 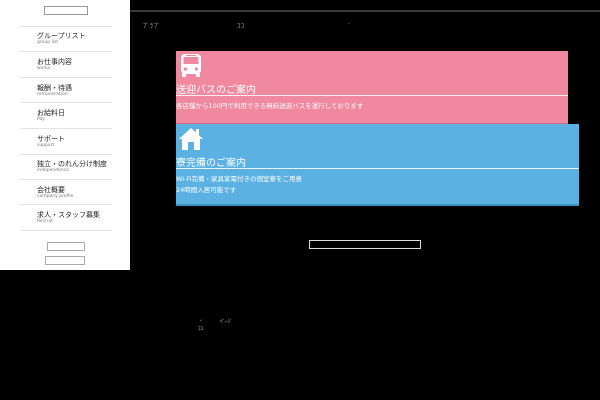 What do you see at coordinates (152, 25) in the screenshot?
I see `header-nav-link: ﾌﾟﾗﾌﾞ` at bounding box center [152, 25].